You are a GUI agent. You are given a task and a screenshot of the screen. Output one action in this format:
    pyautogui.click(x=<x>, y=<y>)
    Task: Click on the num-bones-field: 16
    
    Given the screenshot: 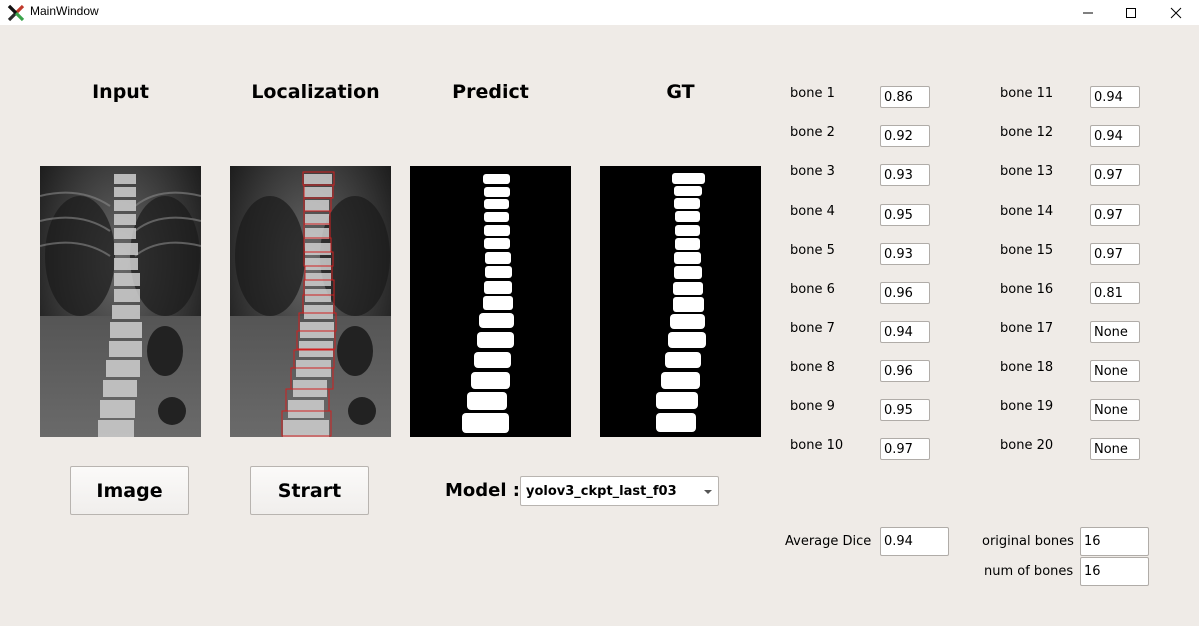 What is the action you would take?
    pyautogui.click(x=1114, y=571)
    